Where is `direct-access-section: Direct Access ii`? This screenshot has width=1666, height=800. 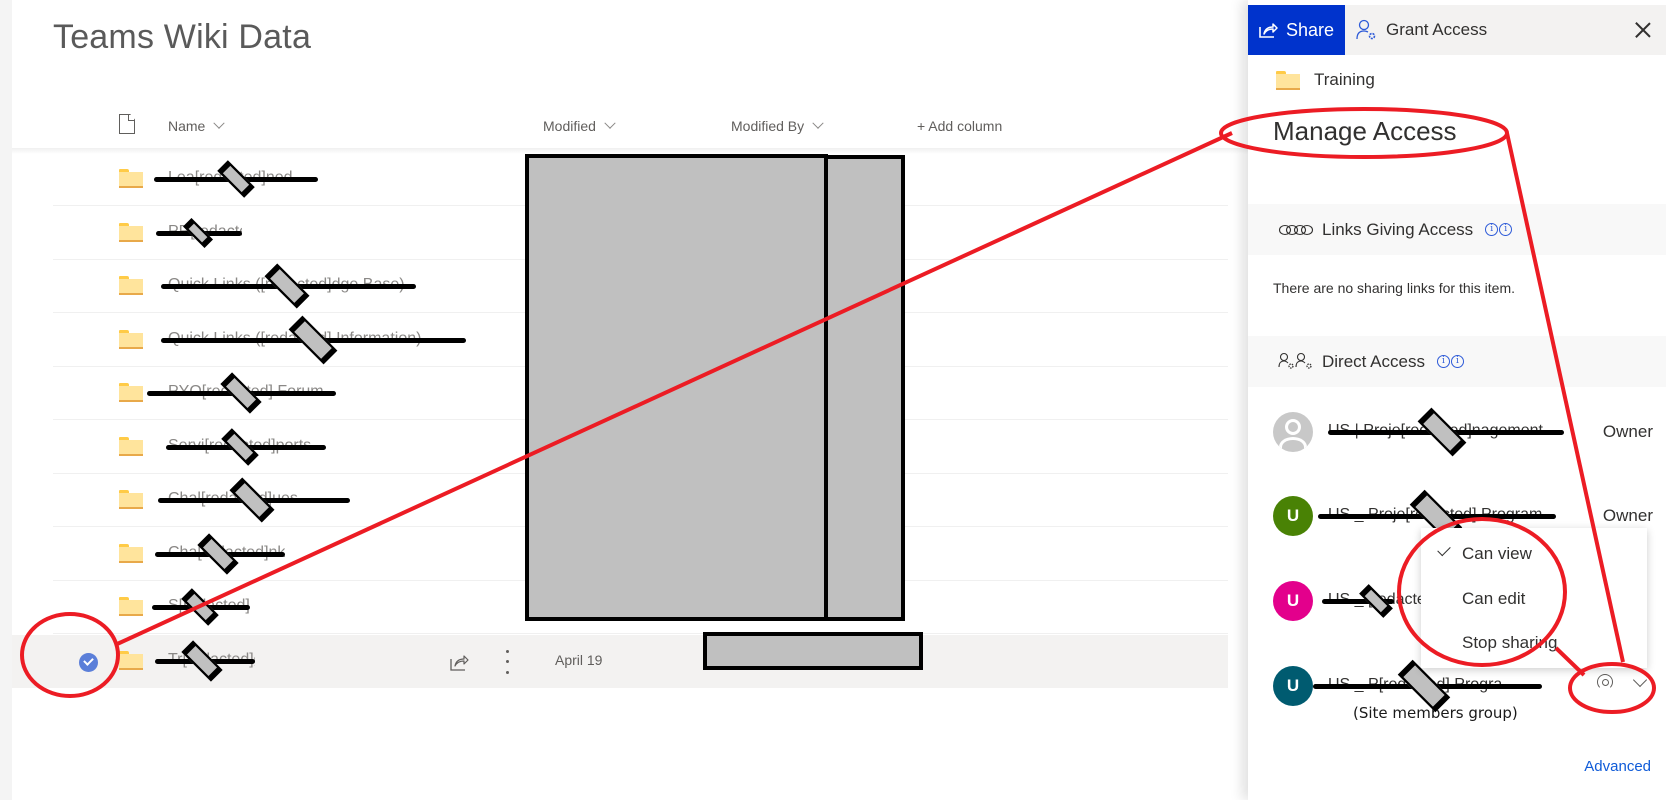 direct-access-section: Direct Access ii is located at coordinates (1457, 361).